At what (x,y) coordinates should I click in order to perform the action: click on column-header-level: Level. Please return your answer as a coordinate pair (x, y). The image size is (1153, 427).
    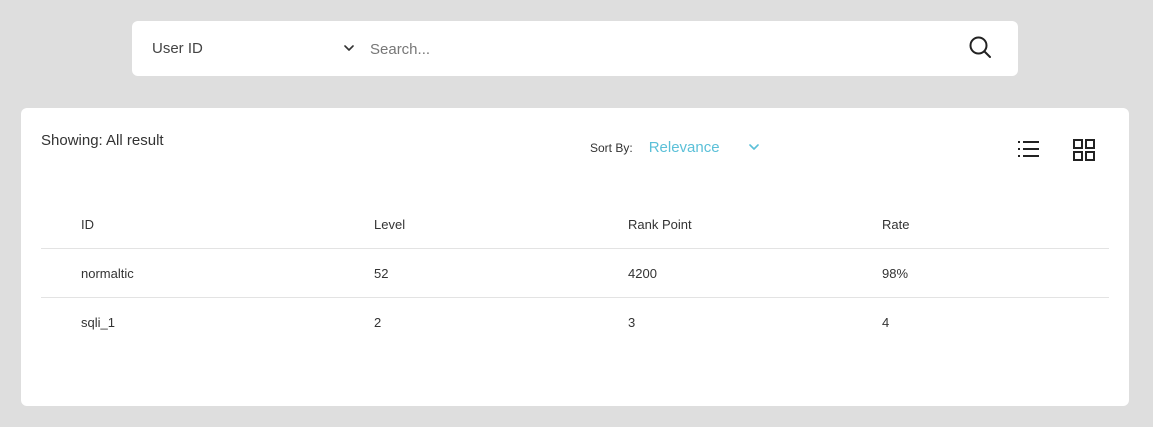
    Looking at the image, I should click on (501, 224).